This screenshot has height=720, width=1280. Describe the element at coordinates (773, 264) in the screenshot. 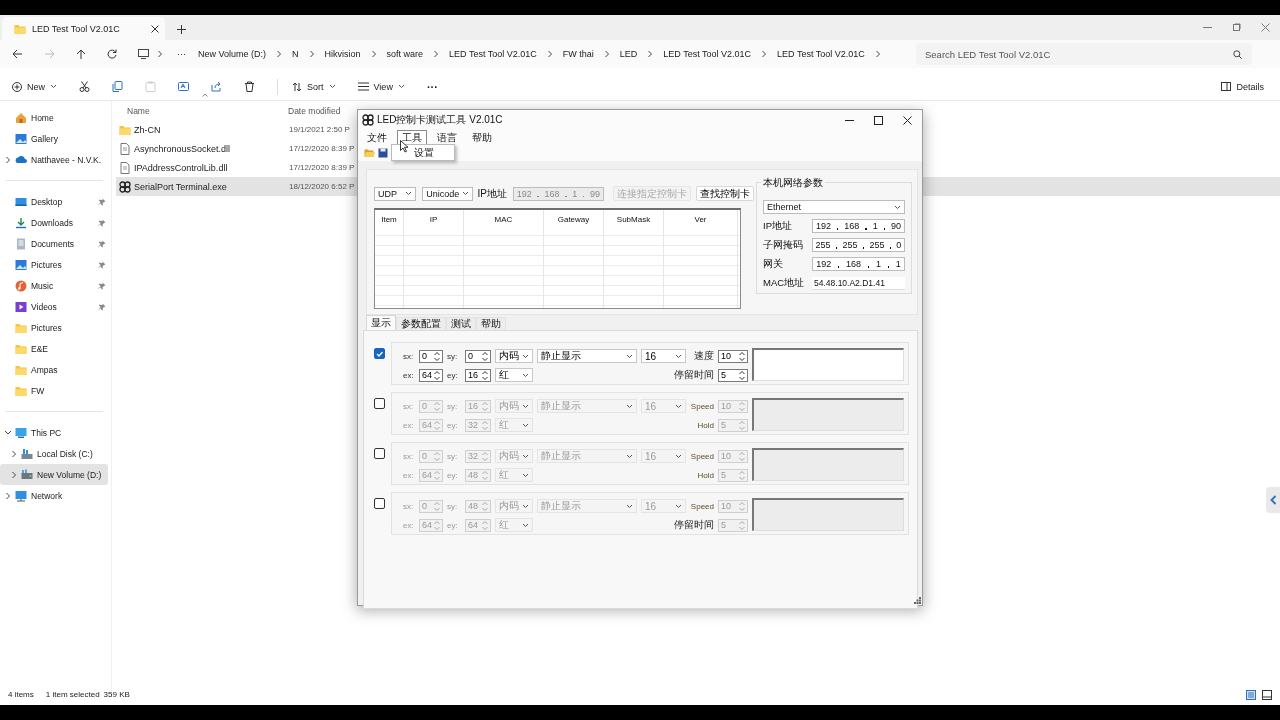

I see `field-label: 网关` at that location.